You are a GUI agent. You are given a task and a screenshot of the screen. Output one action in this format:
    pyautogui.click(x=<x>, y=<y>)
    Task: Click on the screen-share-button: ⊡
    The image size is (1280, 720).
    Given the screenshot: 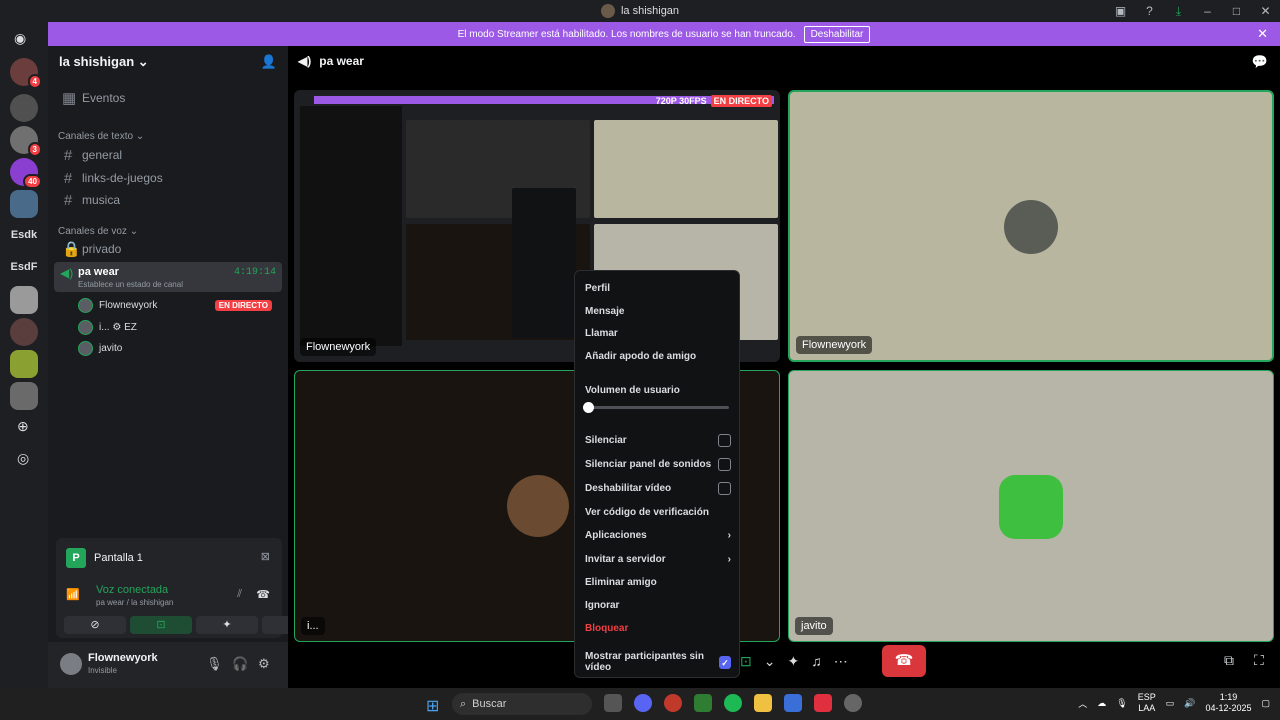 What is the action you would take?
    pyautogui.click(x=161, y=625)
    